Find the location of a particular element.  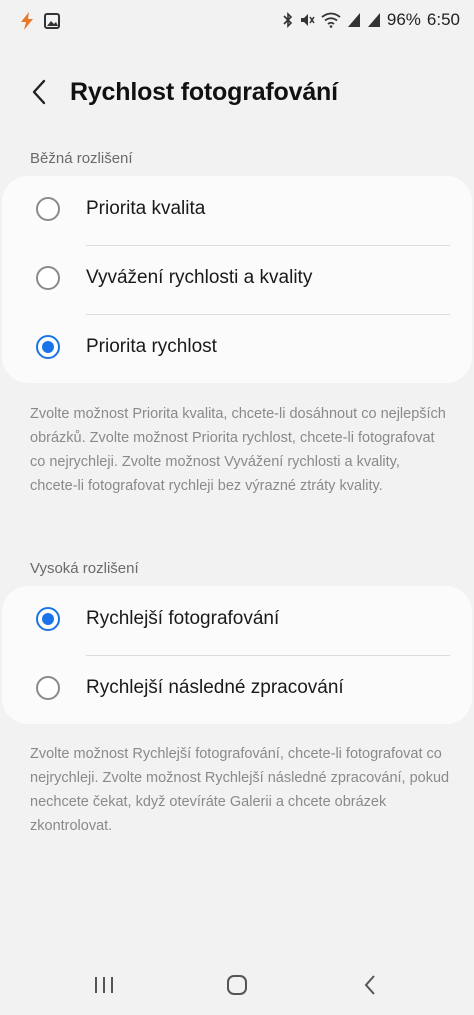

nav-back-button is located at coordinates (370, 987).